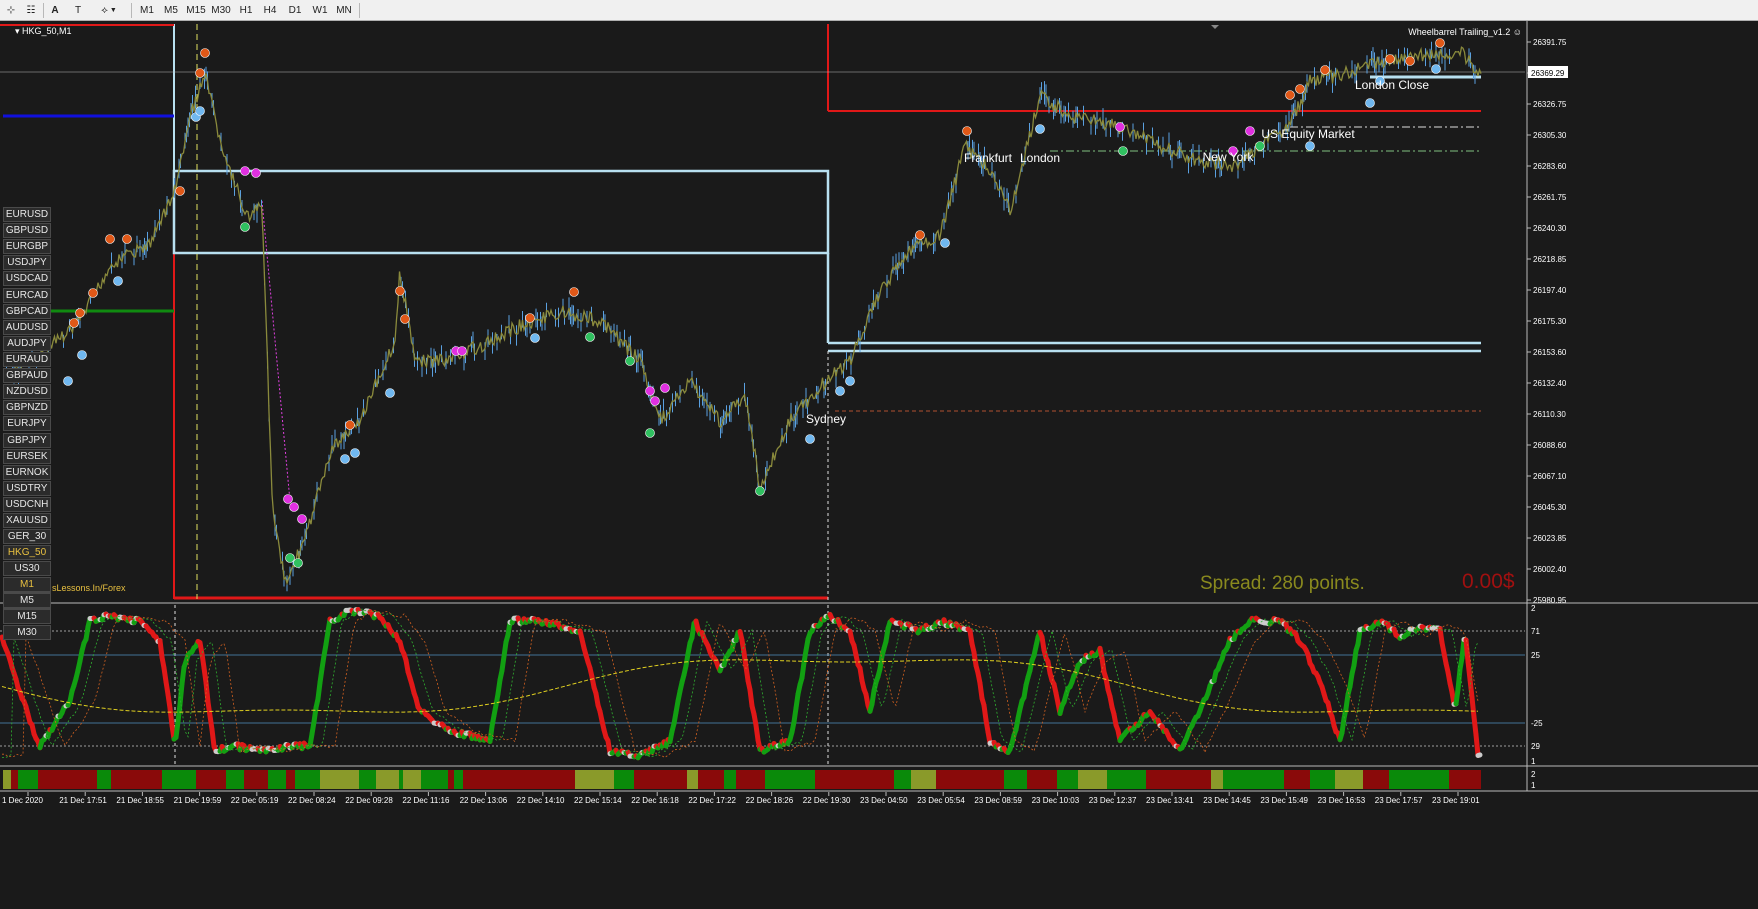  What do you see at coordinates (27, 247) in the screenshot?
I see `symbol-button-eurgbp: EURGBP` at bounding box center [27, 247].